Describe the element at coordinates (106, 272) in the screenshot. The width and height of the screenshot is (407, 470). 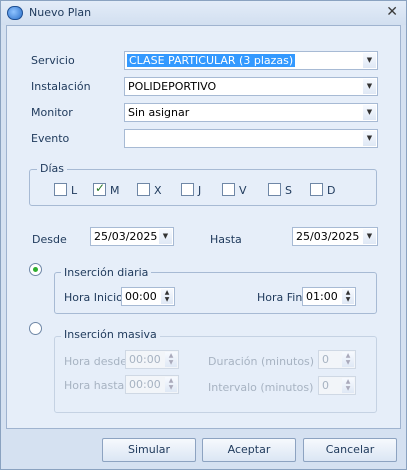
I see `insercion-diaria-title: Inserción diaria` at that location.